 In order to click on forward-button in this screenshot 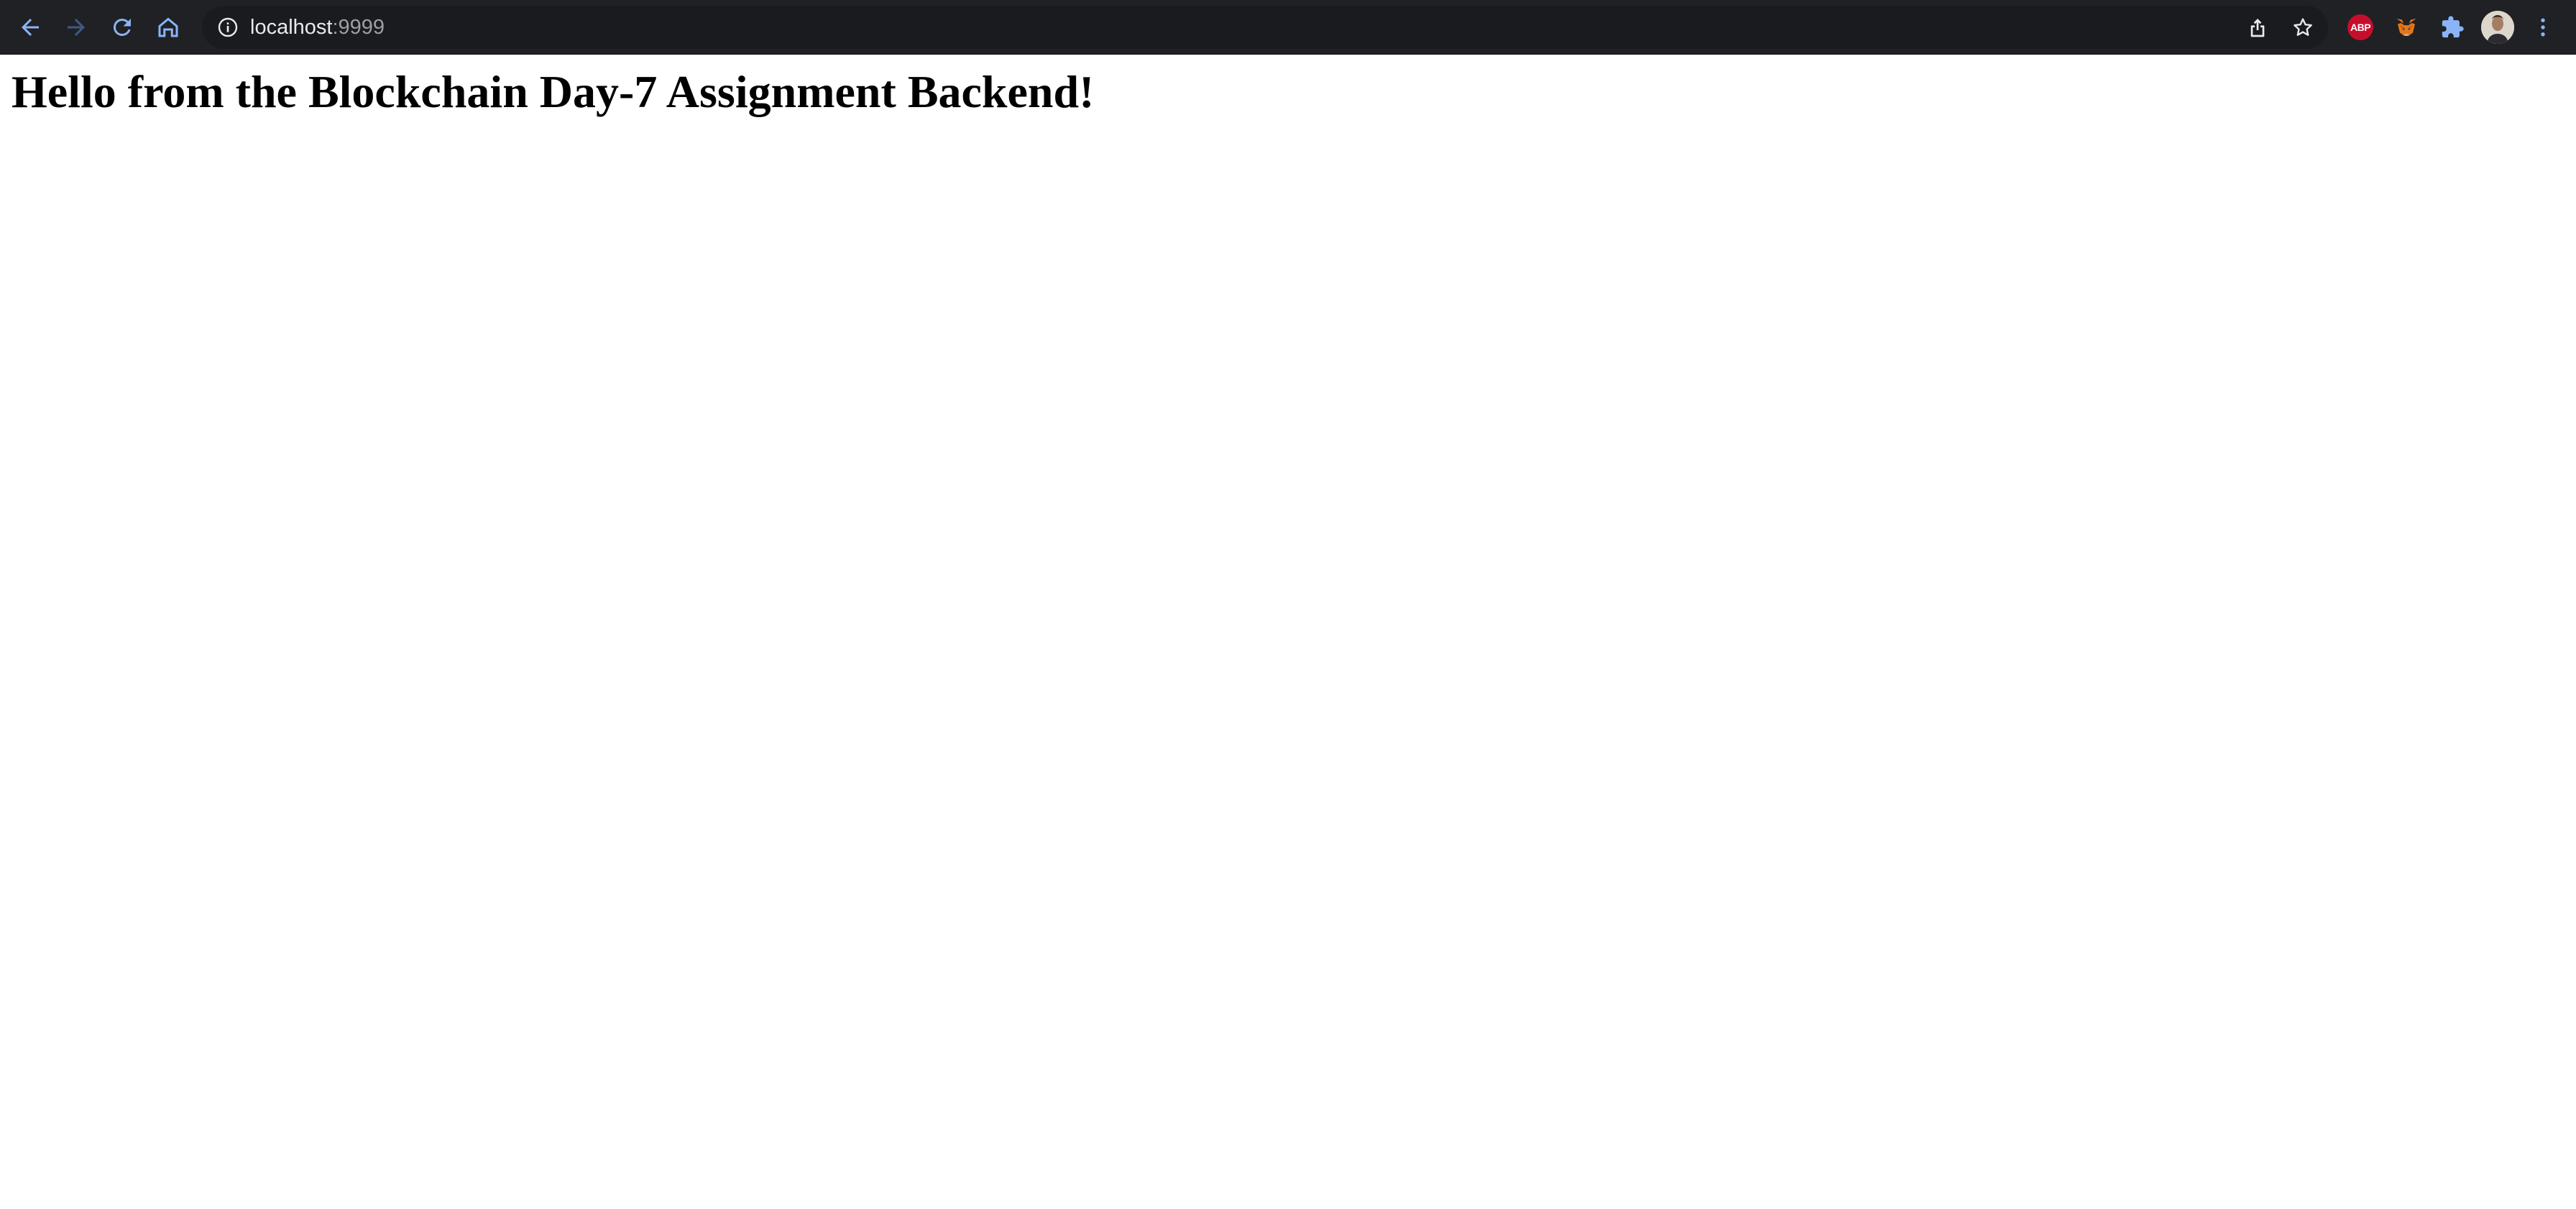, I will do `click(76, 27)`.